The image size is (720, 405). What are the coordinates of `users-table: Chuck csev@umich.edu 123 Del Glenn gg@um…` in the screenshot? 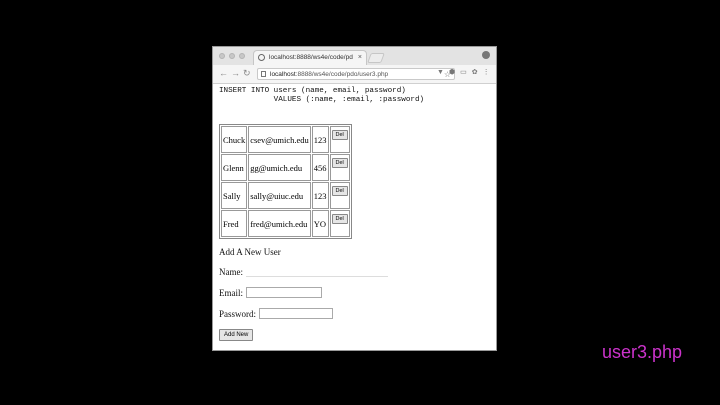 It's located at (285, 181).